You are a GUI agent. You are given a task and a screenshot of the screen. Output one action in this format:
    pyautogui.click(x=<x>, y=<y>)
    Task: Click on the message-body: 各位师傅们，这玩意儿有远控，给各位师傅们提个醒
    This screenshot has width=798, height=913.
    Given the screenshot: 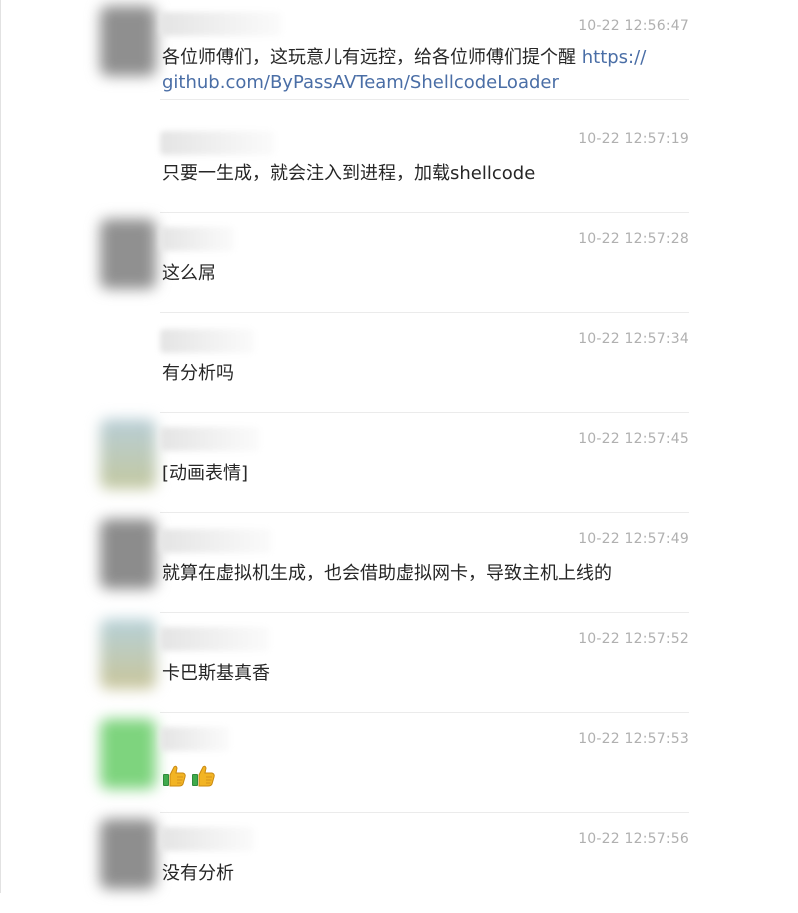 What is the action you would take?
    pyautogui.click(x=372, y=57)
    